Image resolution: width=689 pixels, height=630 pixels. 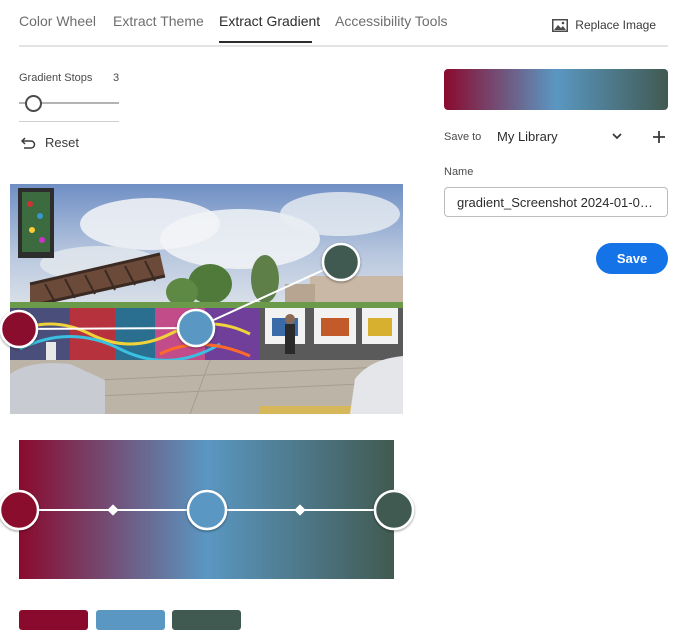 I want to click on tab-color-wheel: Color Wheel, so click(x=57, y=21).